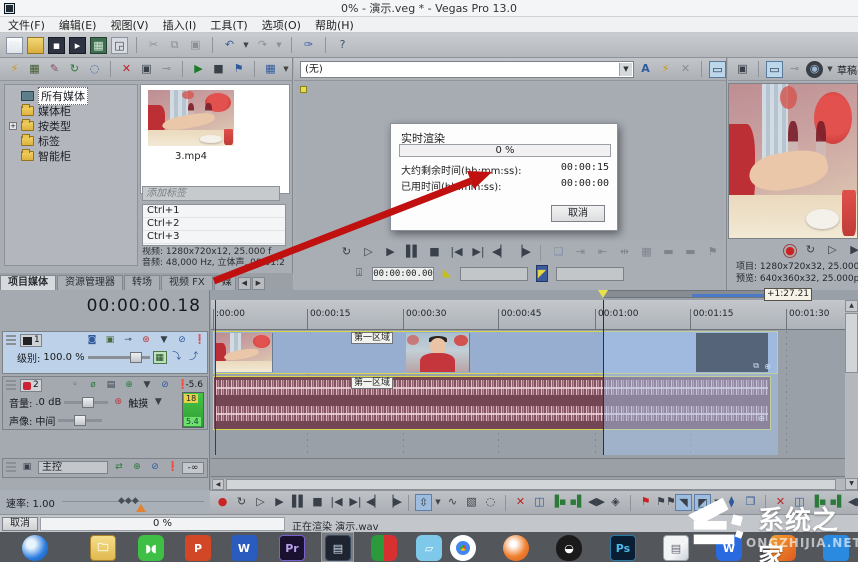 The image size is (858, 562). I want to click on vscroll-thumb, so click(851, 343).